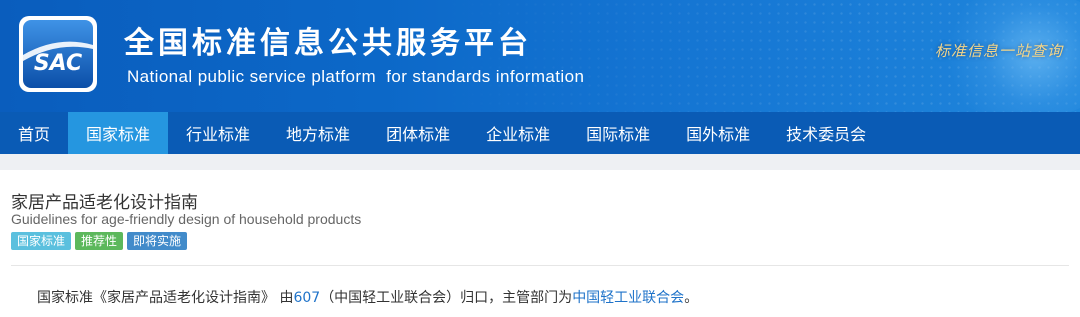 The width and height of the screenshot is (1080, 317). What do you see at coordinates (318, 133) in the screenshot?
I see `nav-item: 地方标准` at bounding box center [318, 133].